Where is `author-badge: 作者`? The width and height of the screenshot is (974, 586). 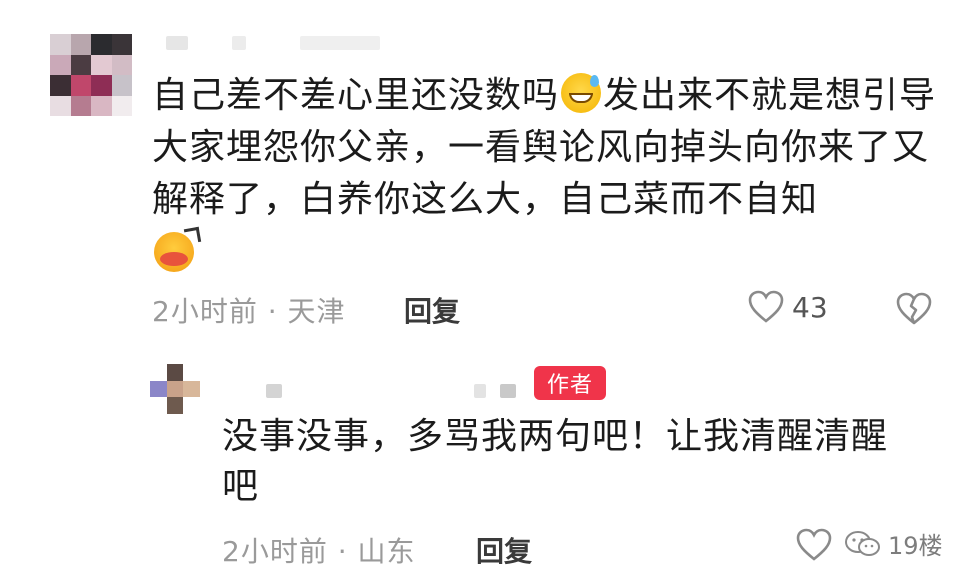
author-badge: 作者 is located at coordinates (570, 383).